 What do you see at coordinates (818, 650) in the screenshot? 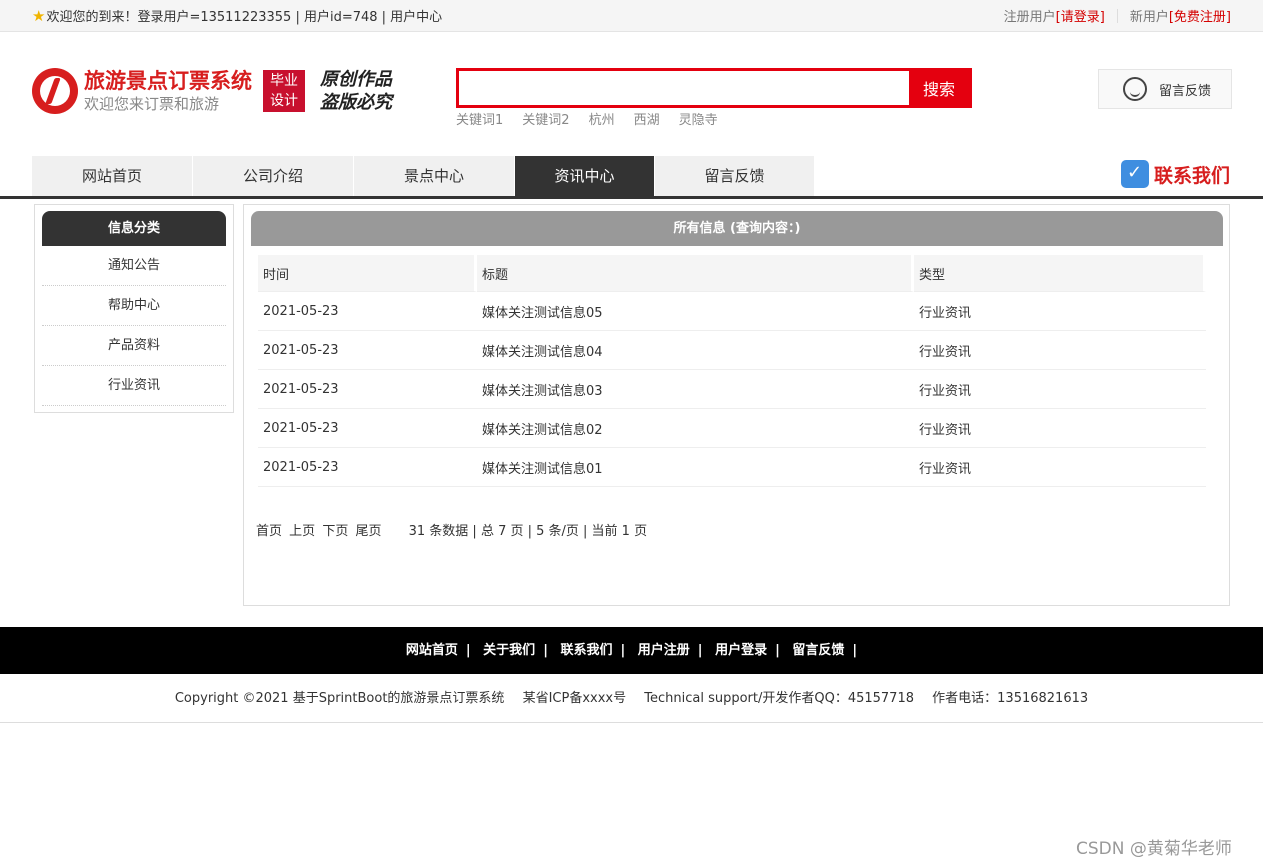
I see `footer-link-feedback: 留言反馈` at bounding box center [818, 650].